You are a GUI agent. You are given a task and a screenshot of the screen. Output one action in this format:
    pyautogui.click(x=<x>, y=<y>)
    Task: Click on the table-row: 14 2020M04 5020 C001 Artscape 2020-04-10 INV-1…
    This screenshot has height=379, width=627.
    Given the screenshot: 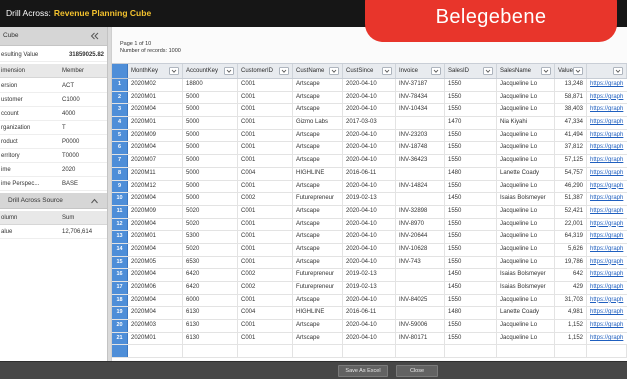 What is the action you would take?
    pyautogui.click(x=369, y=250)
    